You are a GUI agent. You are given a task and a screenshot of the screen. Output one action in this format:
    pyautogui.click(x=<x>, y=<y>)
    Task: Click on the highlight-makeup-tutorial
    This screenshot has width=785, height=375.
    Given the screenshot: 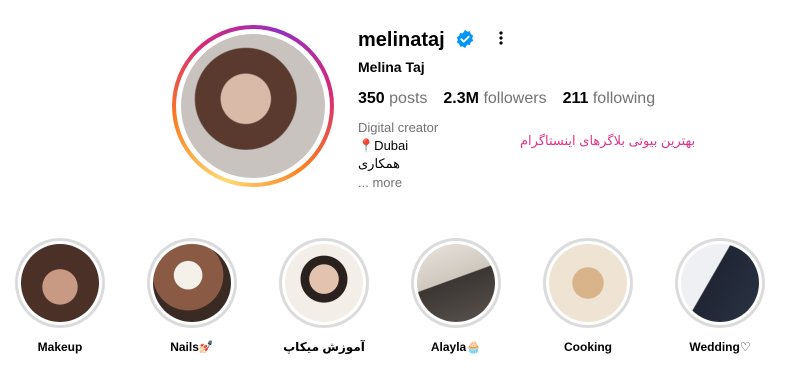 What is the action you would take?
    pyautogui.click(x=324, y=283)
    